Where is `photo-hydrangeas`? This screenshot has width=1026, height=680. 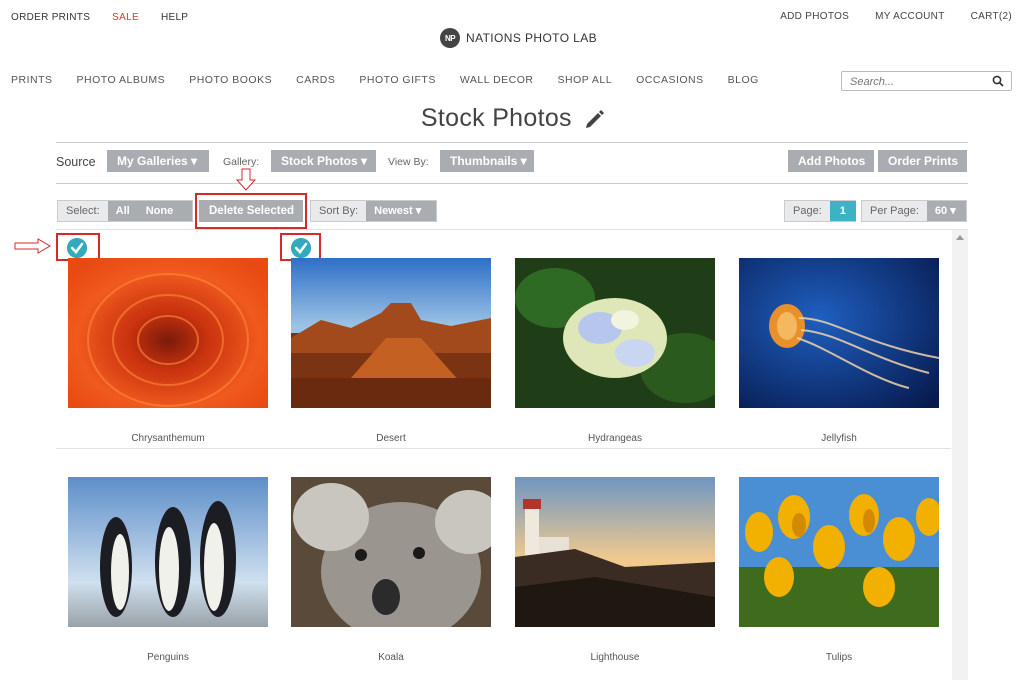 photo-hydrangeas is located at coordinates (615, 333).